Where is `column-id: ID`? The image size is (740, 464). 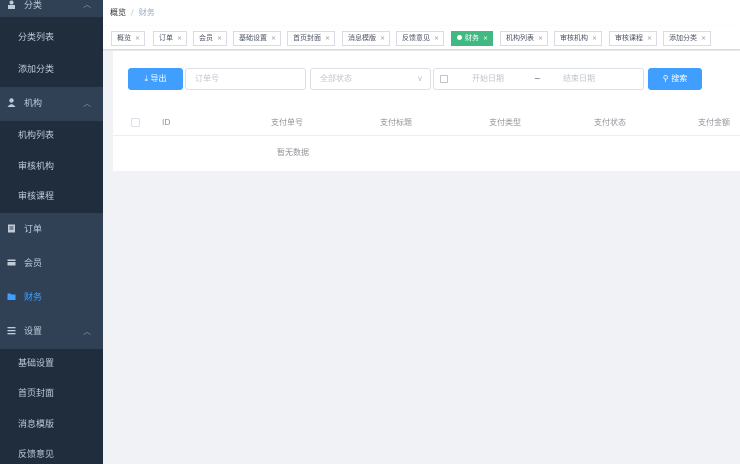
column-id: ID is located at coordinates (166, 123).